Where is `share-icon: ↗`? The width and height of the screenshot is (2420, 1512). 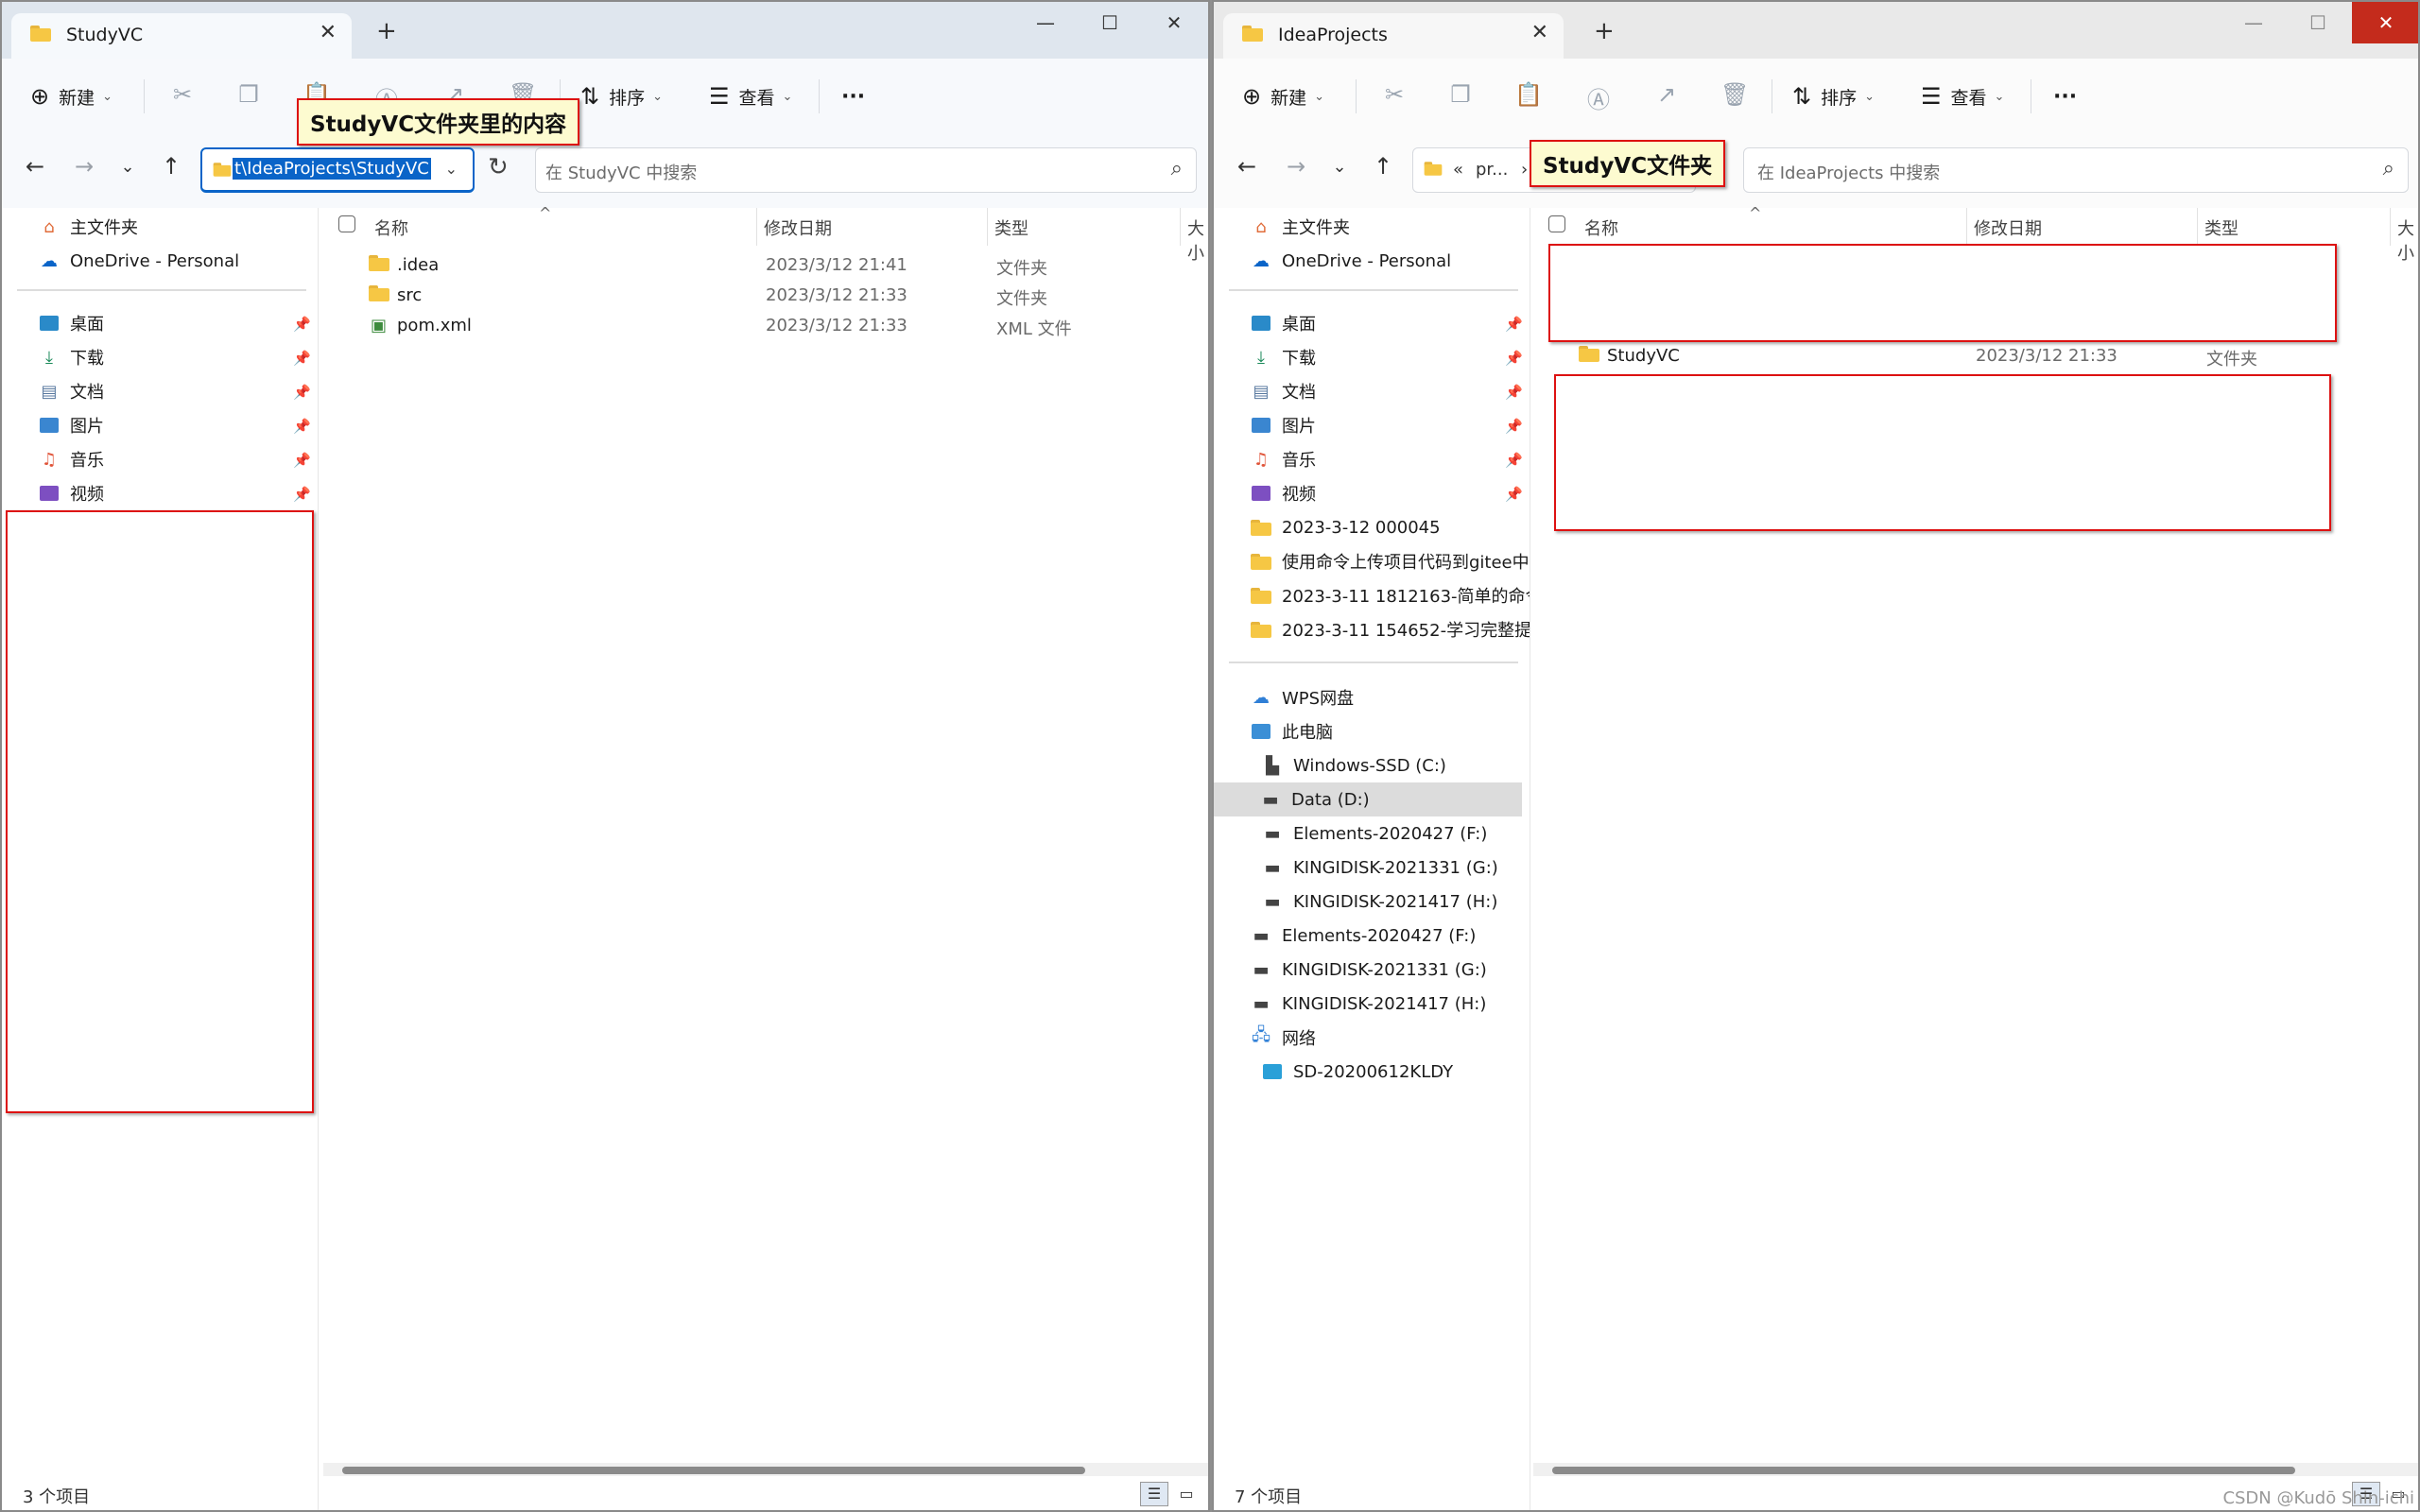 share-icon: ↗ is located at coordinates (1666, 94).